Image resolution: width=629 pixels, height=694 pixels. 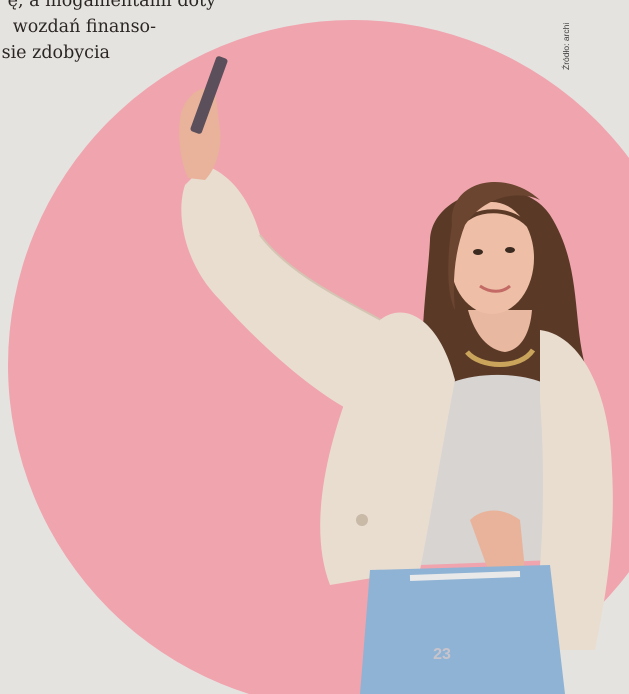 What do you see at coordinates (442, 654) in the screenshot?
I see `page-number: 23` at bounding box center [442, 654].